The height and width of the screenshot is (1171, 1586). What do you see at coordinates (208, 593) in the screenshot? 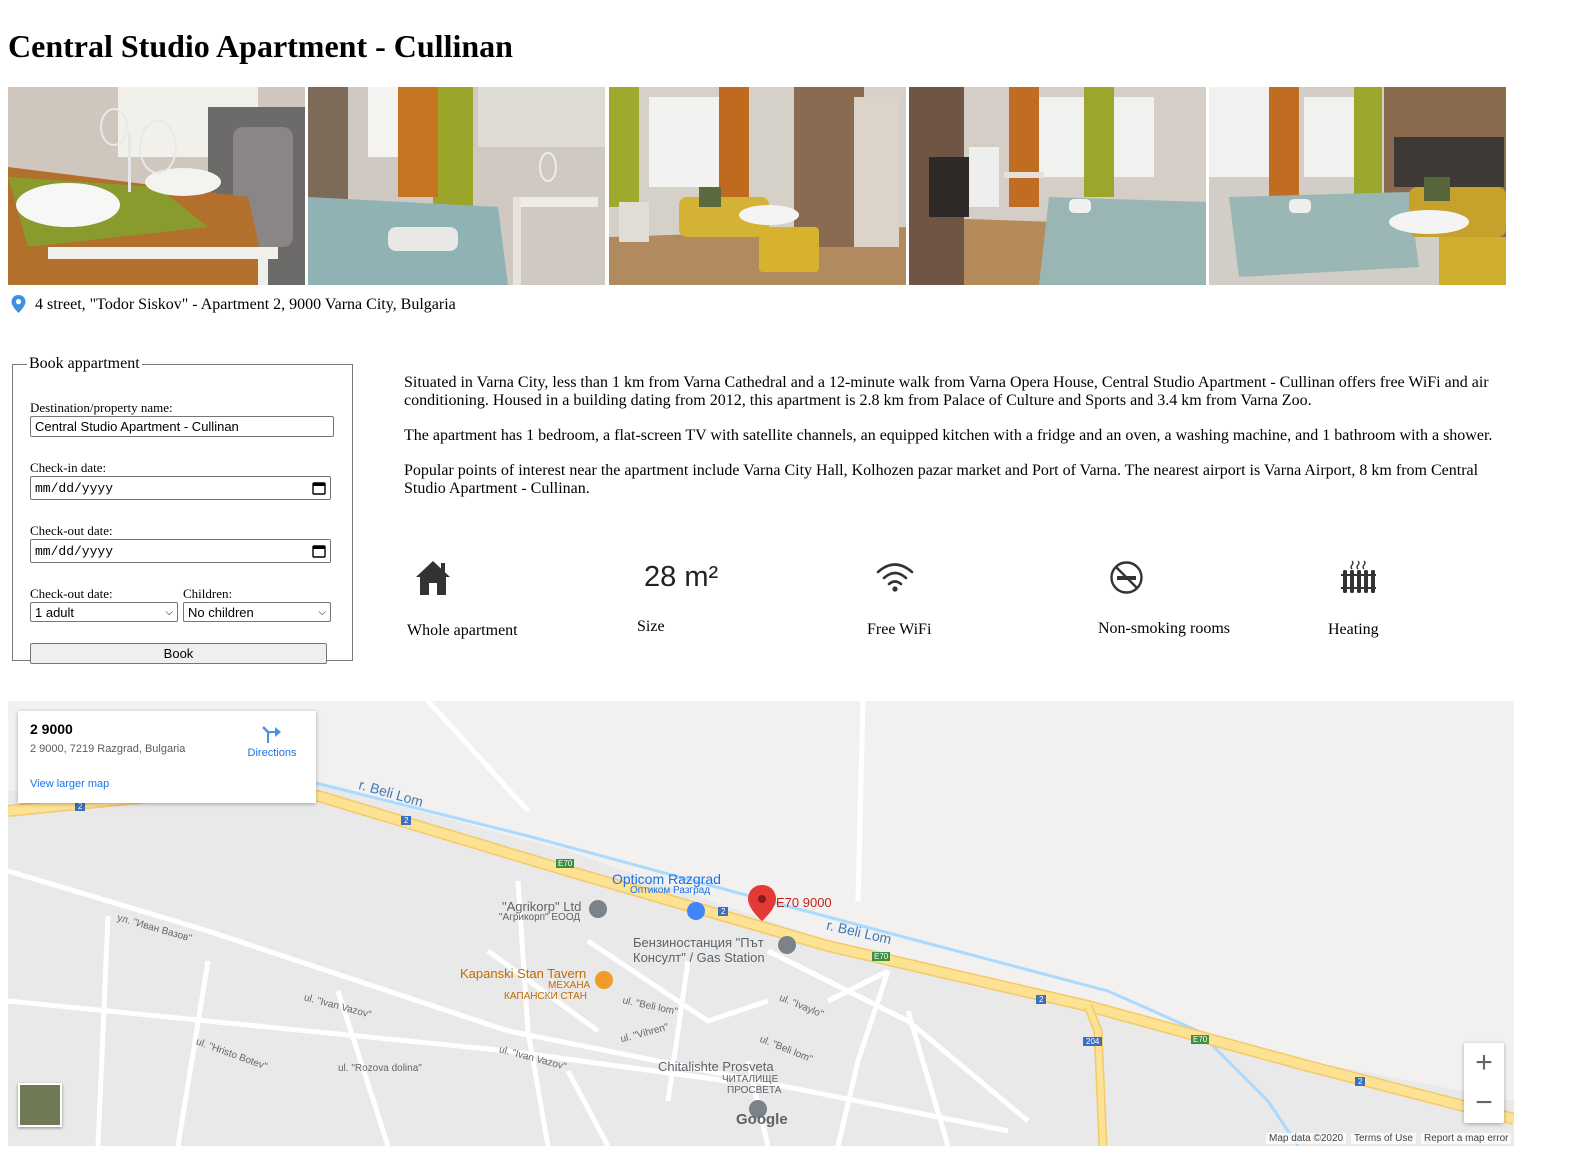
I see `children-label: Children:` at bounding box center [208, 593].